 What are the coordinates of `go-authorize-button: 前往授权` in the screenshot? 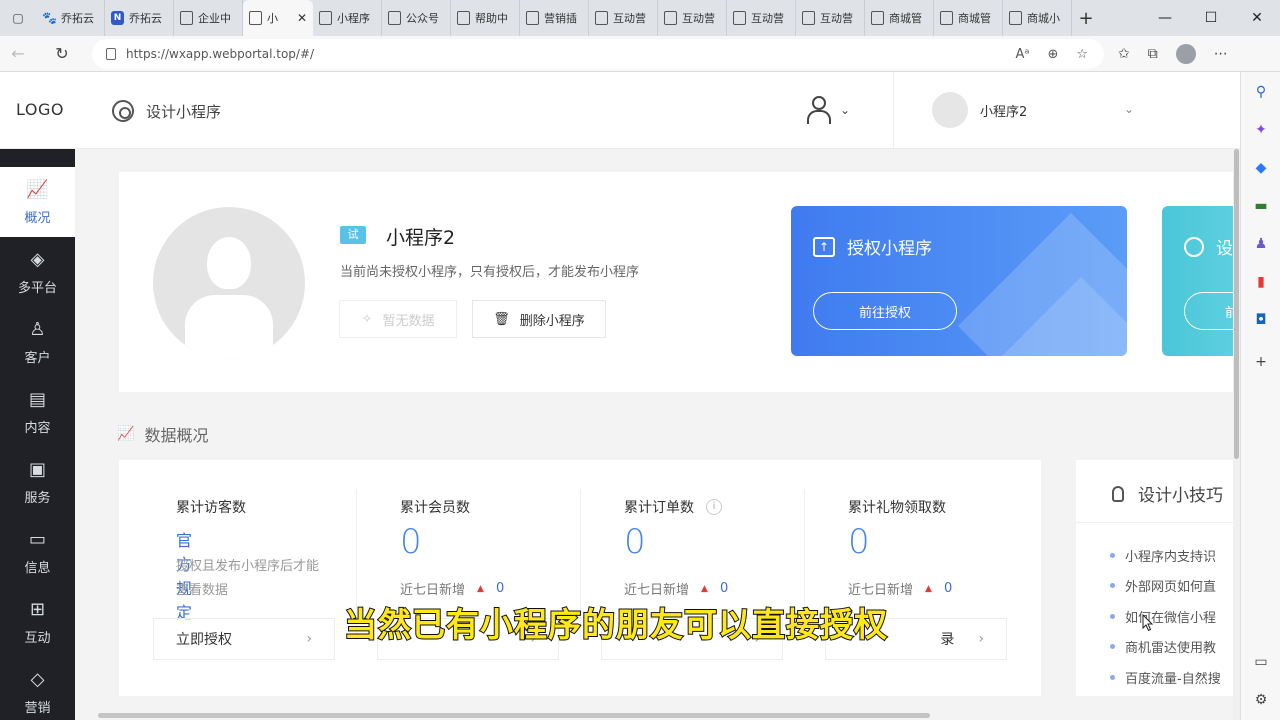 It's located at (885, 311).